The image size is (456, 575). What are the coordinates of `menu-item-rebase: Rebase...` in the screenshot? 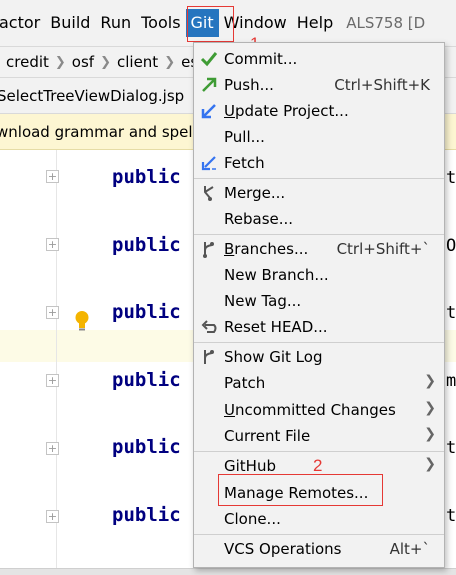 It's located at (319, 219).